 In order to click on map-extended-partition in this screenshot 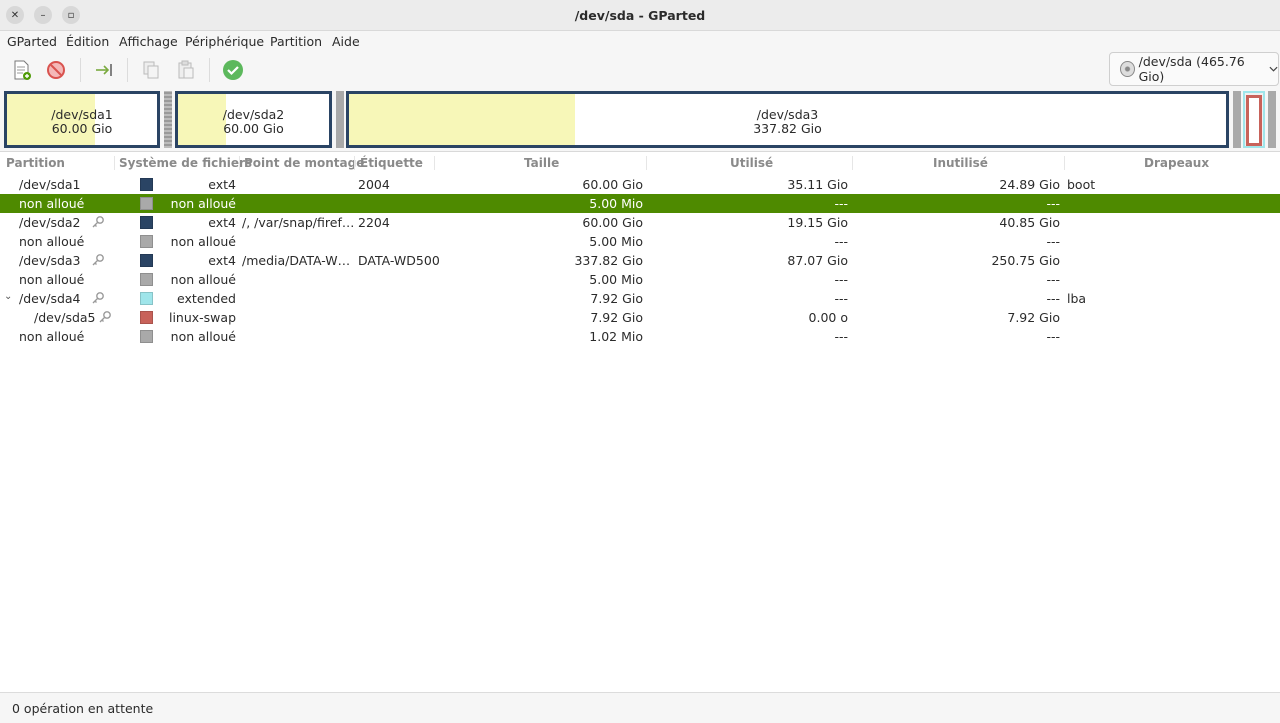, I will do `click(1254, 119)`.